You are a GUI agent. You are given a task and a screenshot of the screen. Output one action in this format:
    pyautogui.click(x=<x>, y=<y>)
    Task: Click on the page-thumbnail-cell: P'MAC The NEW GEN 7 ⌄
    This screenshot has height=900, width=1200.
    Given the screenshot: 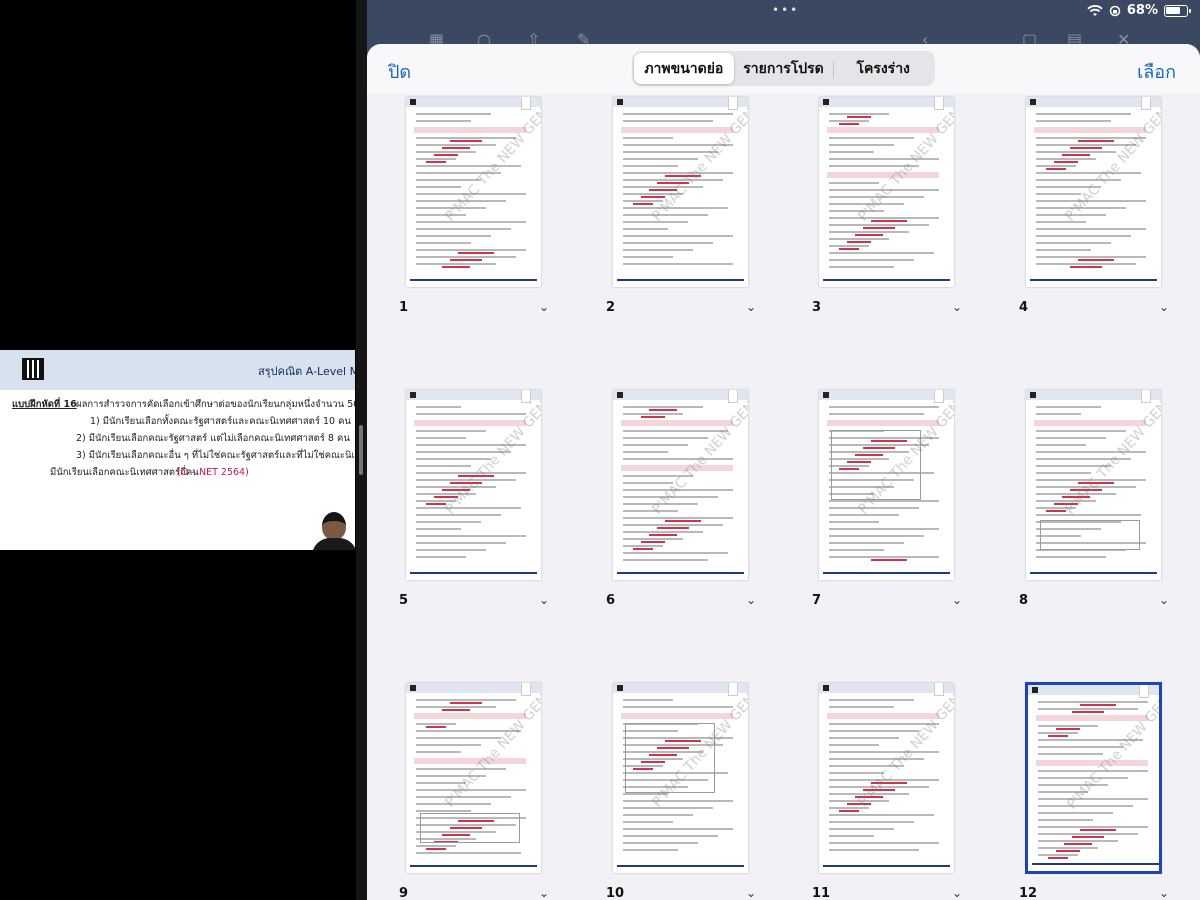 What is the action you would take?
    pyautogui.click(x=905, y=510)
    